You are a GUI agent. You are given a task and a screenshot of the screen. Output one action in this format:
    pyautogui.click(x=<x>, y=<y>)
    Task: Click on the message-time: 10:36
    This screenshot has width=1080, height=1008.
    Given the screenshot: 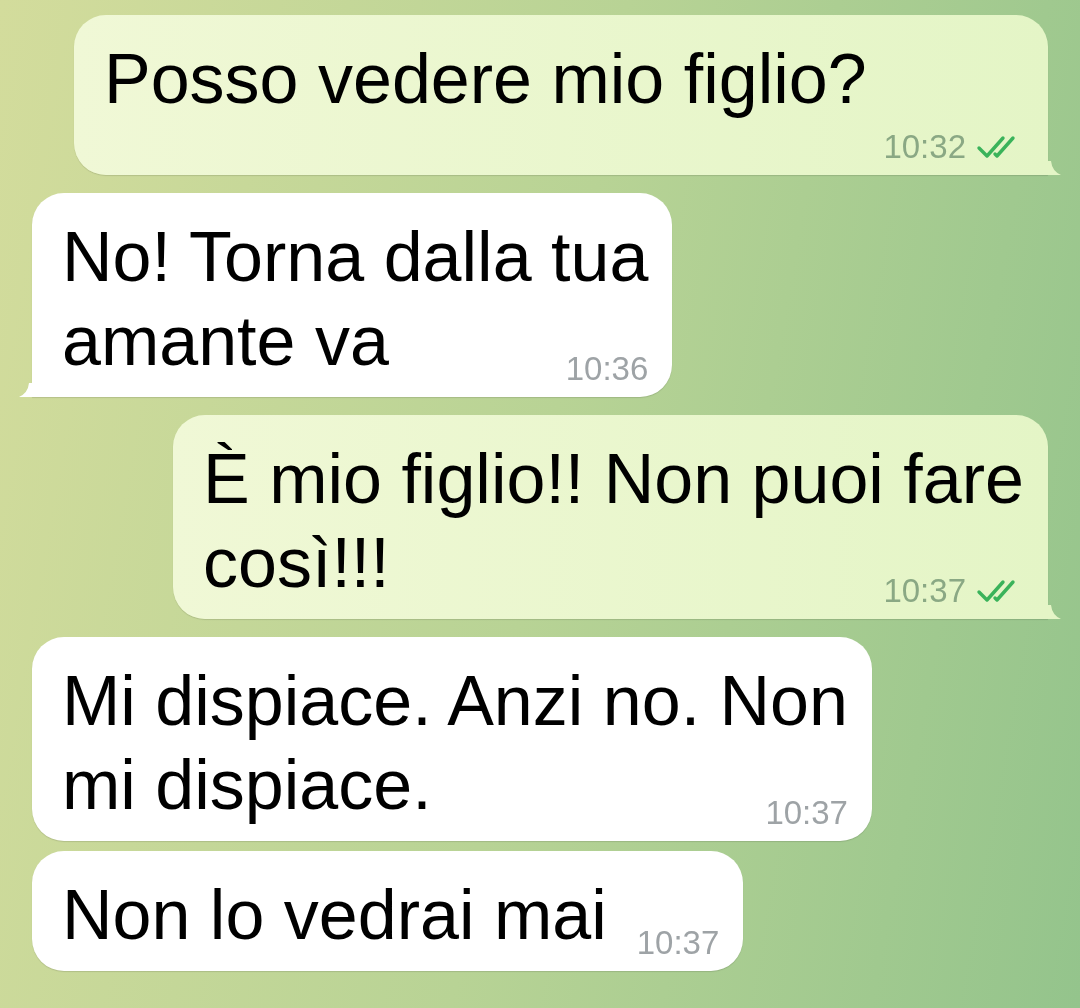 What is the action you would take?
    pyautogui.click(x=607, y=369)
    